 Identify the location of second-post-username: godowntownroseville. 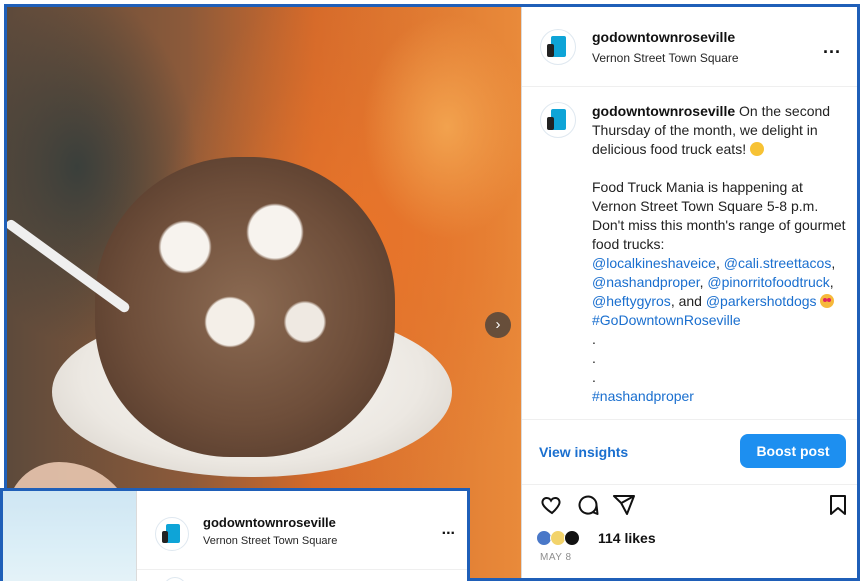
(269, 522).